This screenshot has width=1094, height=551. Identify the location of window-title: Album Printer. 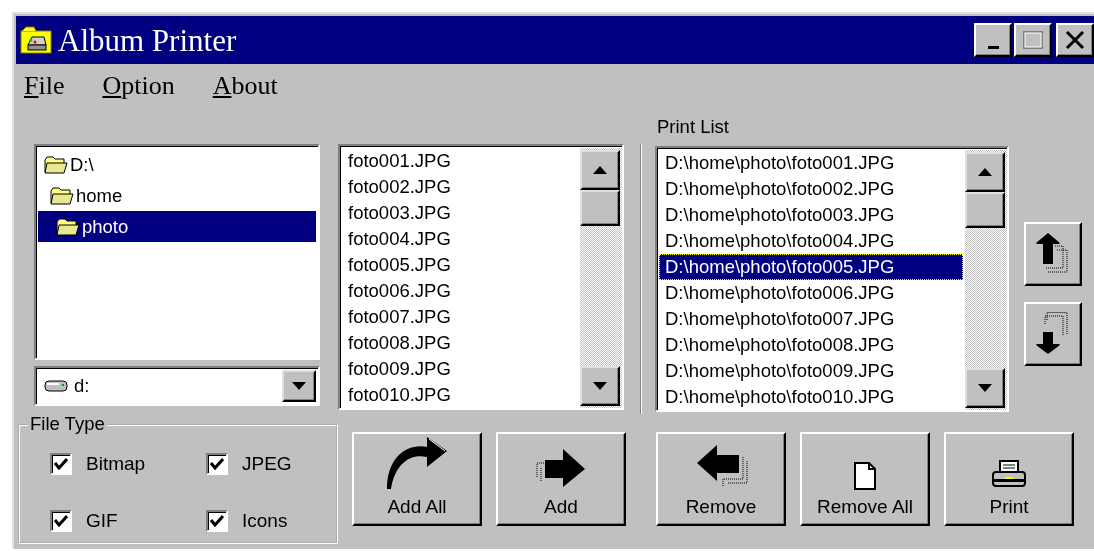
(147, 40).